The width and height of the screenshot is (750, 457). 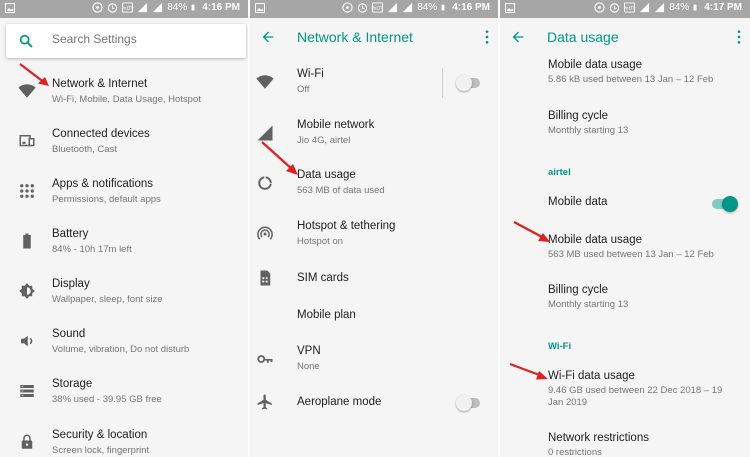 What do you see at coordinates (265, 278) in the screenshot?
I see `sim-card-icon` at bounding box center [265, 278].